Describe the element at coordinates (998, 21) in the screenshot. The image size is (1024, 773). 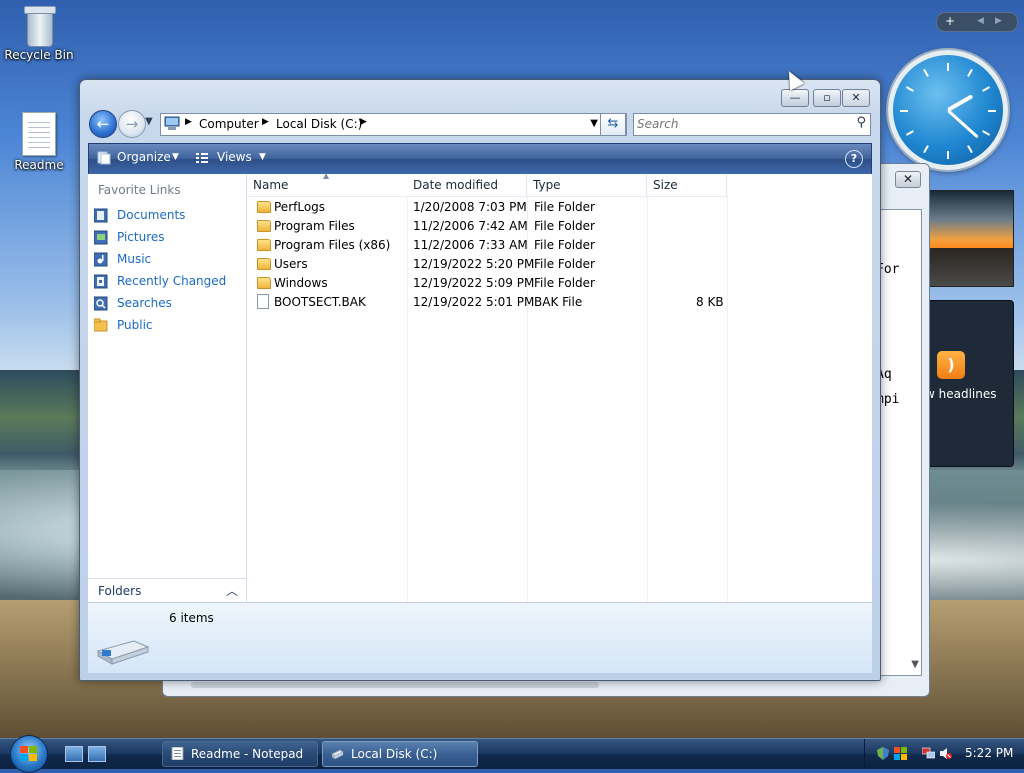
I see `next-gadgets-button: ▶` at that location.